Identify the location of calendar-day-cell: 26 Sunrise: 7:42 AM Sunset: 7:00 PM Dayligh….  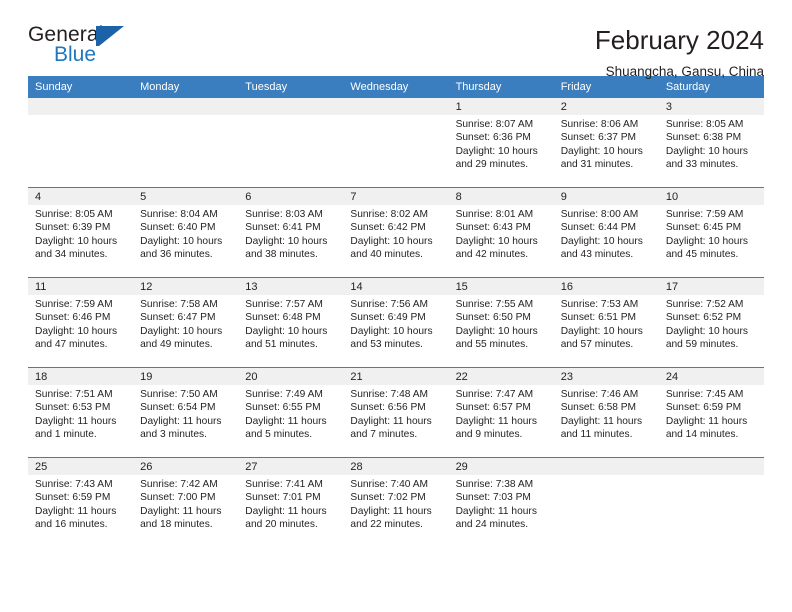
(186, 502).